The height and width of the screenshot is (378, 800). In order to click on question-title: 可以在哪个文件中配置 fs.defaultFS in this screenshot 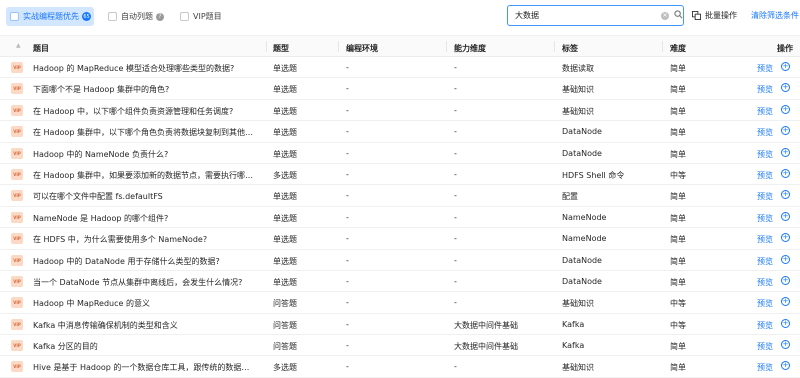, I will do `click(144, 196)`.